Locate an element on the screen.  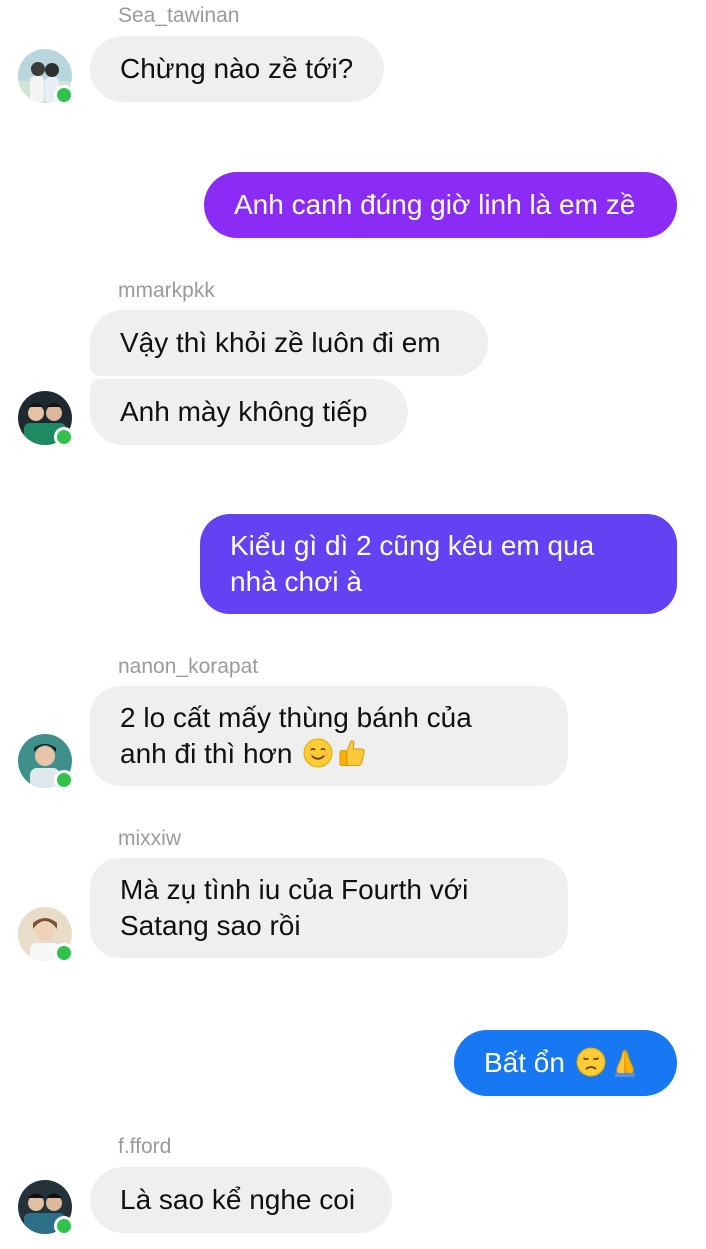
message-bubble-incoming: Anh mày không tiếp is located at coordinates (249, 412).